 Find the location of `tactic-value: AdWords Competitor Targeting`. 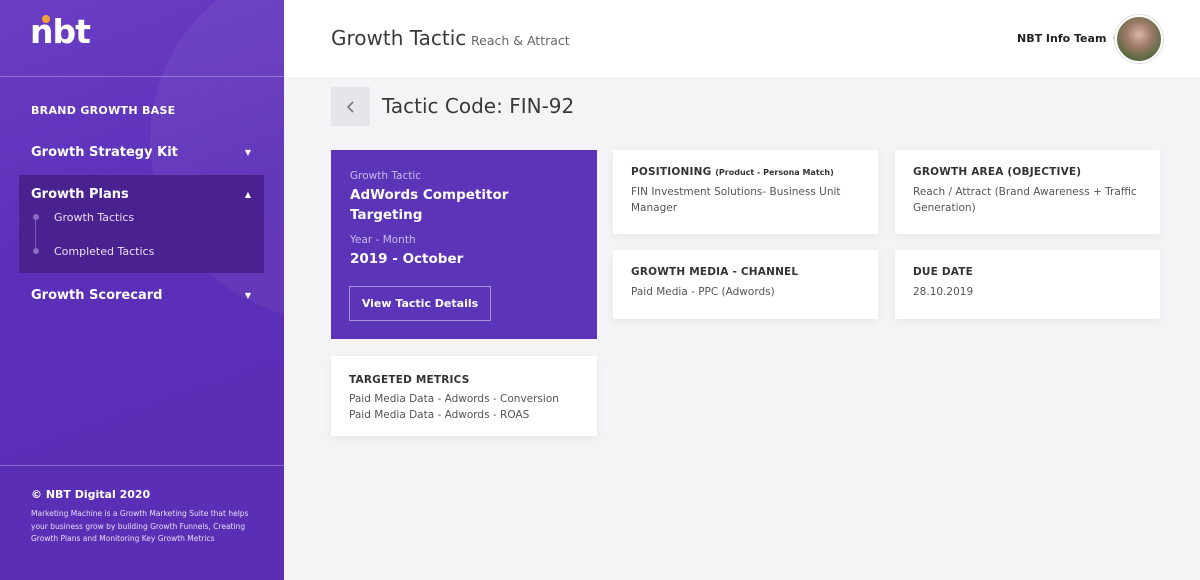

tactic-value: AdWords Competitor Targeting is located at coordinates (429, 205).